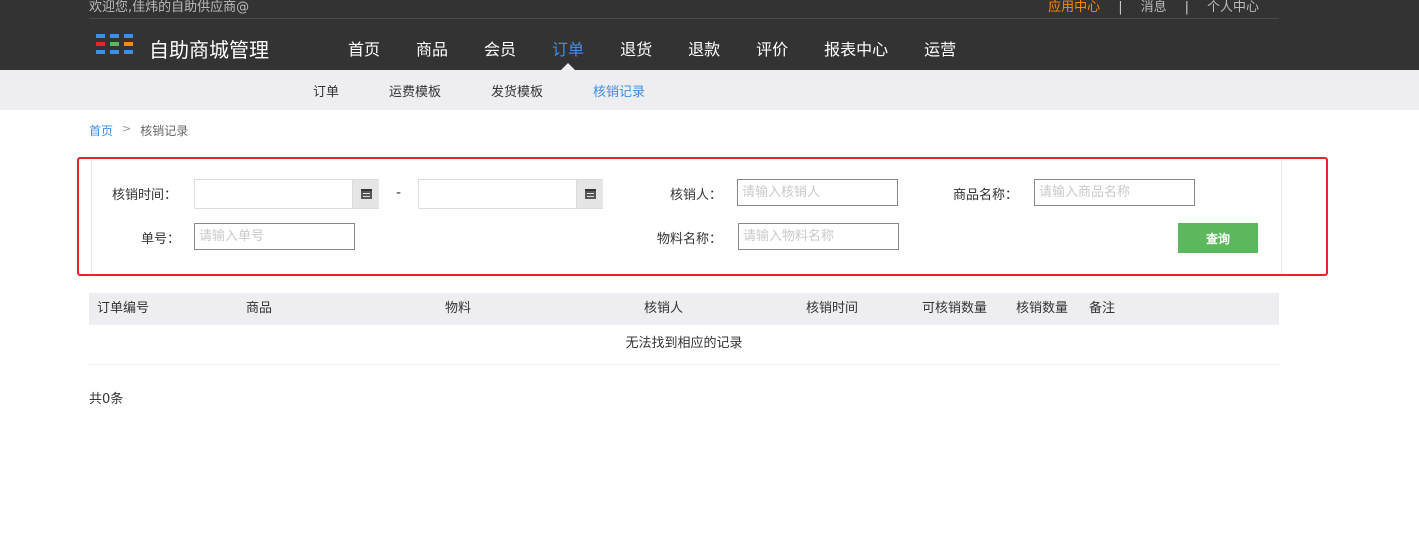  I want to click on breadcrumb-arrow: >, so click(127, 128).